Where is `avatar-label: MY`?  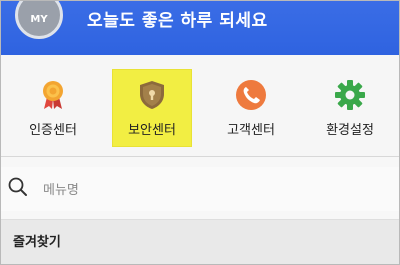
avatar-label: MY is located at coordinates (39, 19).